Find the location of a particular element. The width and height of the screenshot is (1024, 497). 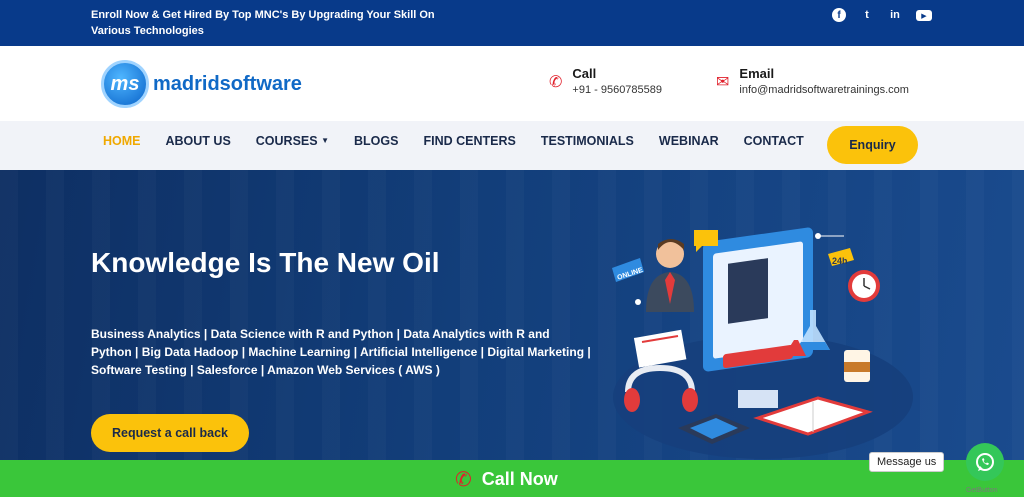

nav-courses: COURSES ▼ is located at coordinates (292, 141).